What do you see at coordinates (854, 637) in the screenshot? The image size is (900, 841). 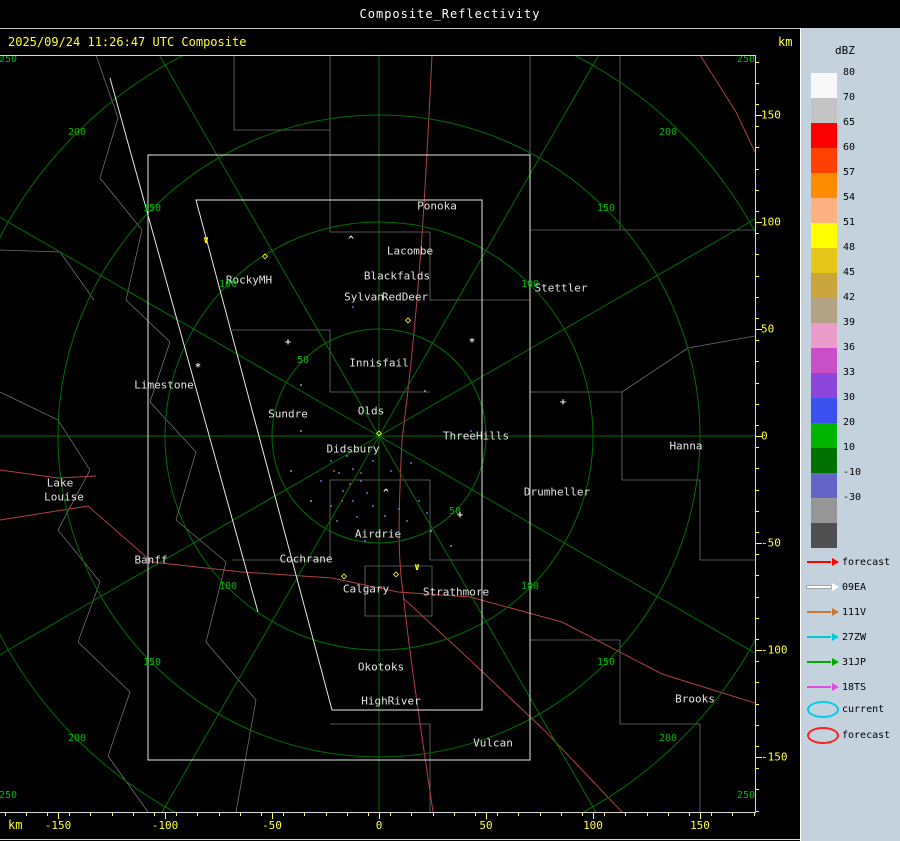 I see `legend-label: 27ZW` at bounding box center [854, 637].